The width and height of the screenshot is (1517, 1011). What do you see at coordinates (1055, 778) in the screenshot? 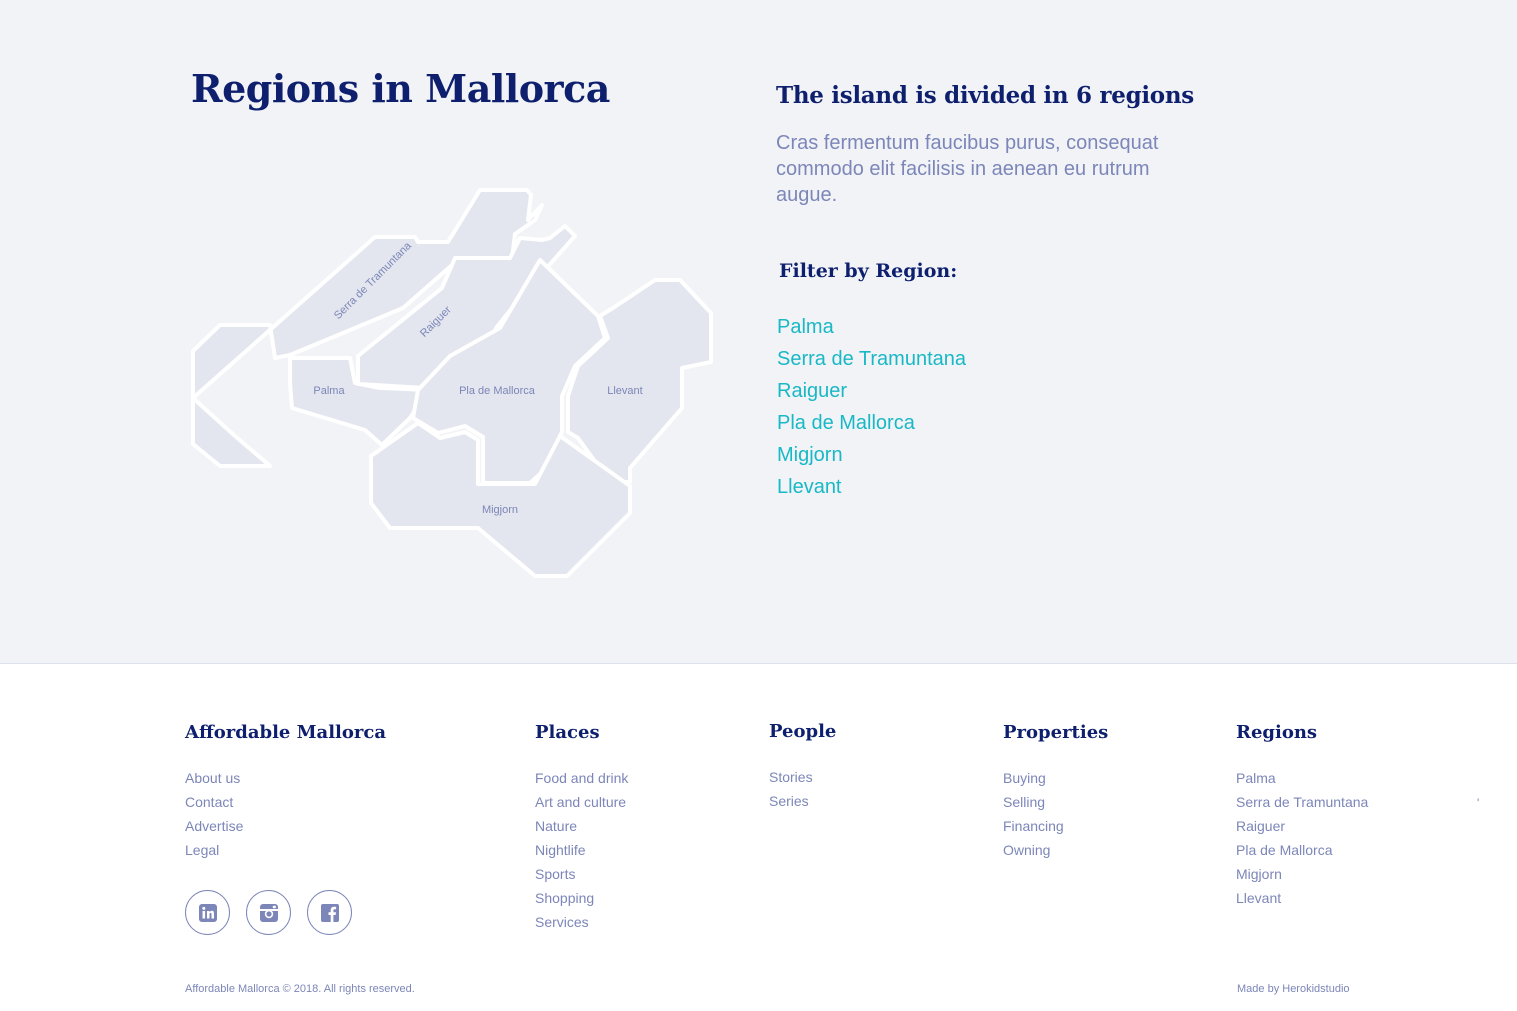
I see `footer-link-buying: Buying` at bounding box center [1055, 778].